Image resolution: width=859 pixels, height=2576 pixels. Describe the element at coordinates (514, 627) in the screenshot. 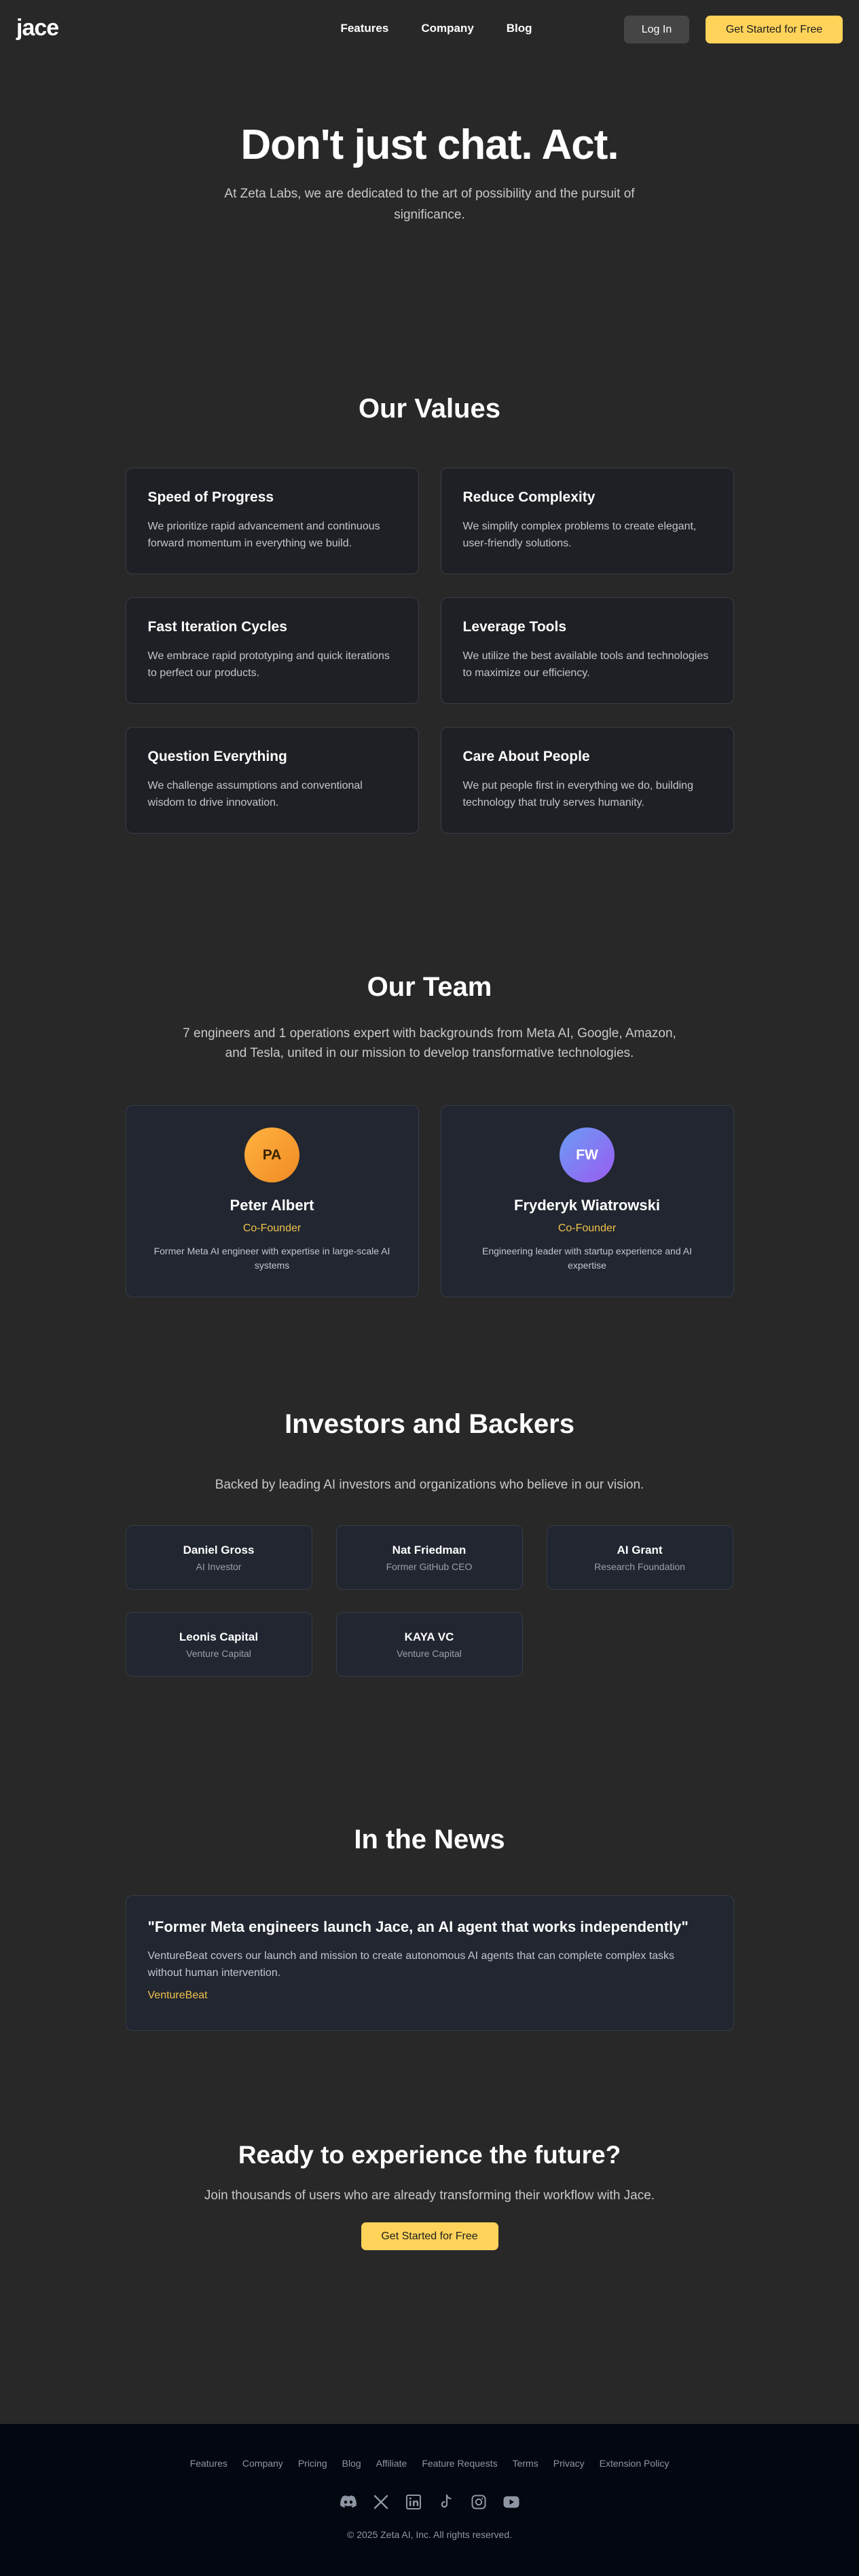

I see `value-title: Leverage Tools` at that location.